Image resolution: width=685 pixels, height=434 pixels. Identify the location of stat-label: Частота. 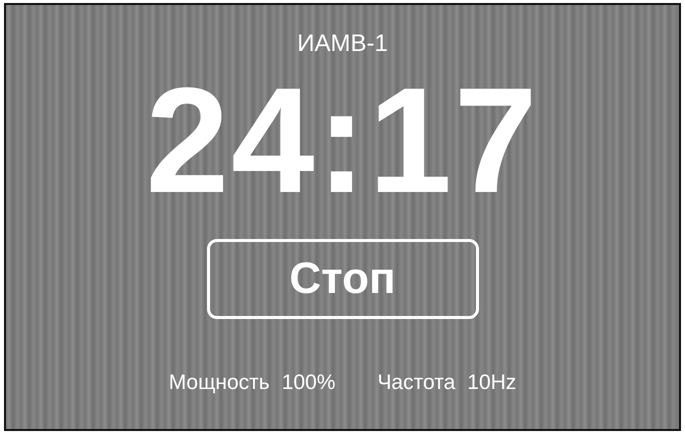
(416, 383).